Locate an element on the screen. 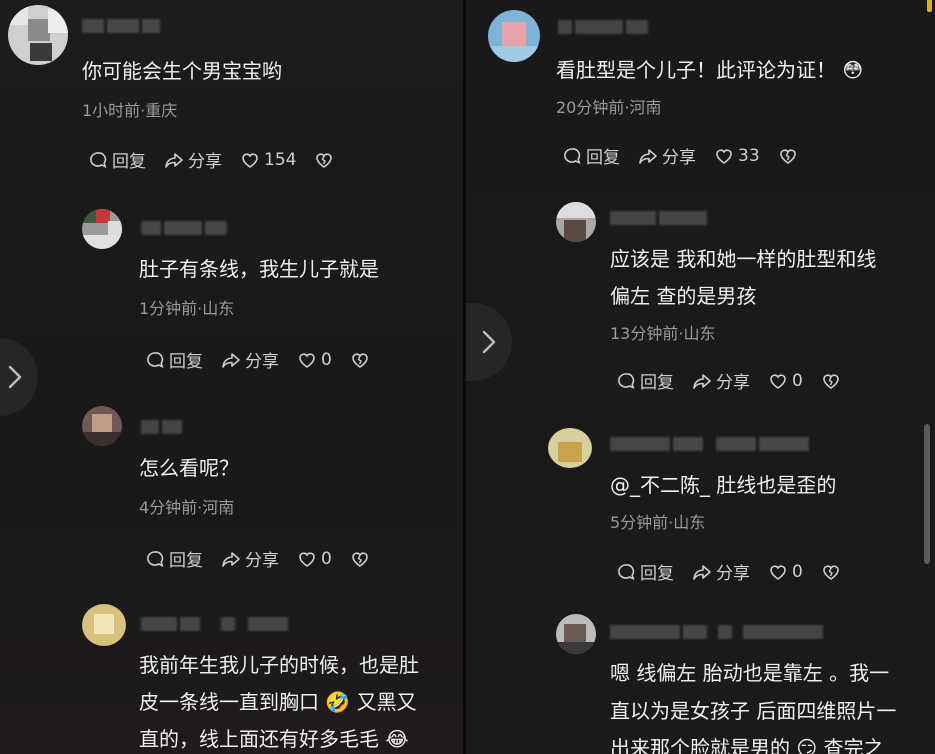 The width and height of the screenshot is (935, 754). comment-text: @_不二陈_ 肚线也是歪的 is located at coordinates (723, 485).